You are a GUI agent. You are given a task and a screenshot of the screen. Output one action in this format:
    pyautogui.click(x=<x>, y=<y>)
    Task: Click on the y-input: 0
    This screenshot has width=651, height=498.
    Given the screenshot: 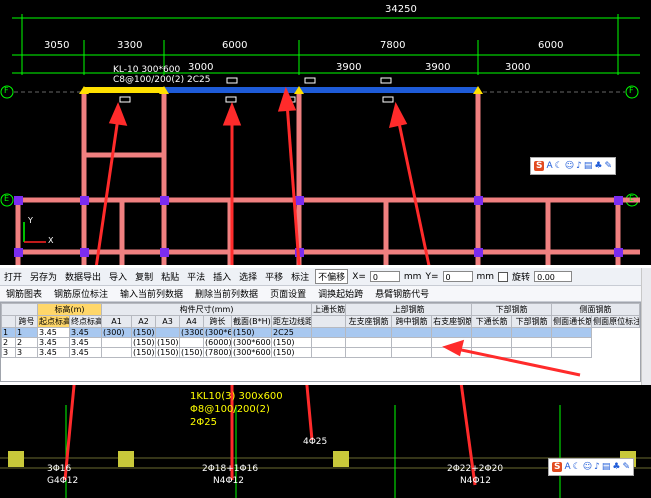 What is the action you would take?
    pyautogui.click(x=457, y=276)
    